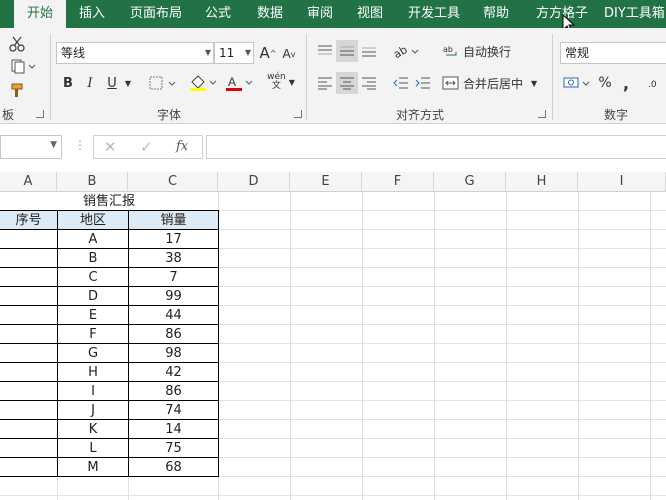  Describe the element at coordinates (234, 53) in the screenshot. I see `font-size-dropdown: 11 ▼` at that location.